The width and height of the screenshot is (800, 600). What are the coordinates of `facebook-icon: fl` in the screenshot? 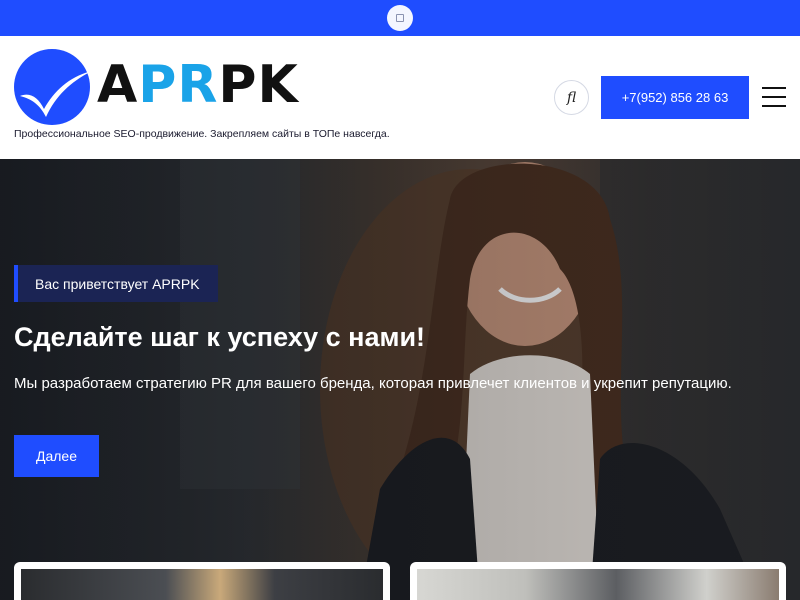 It's located at (571, 97).